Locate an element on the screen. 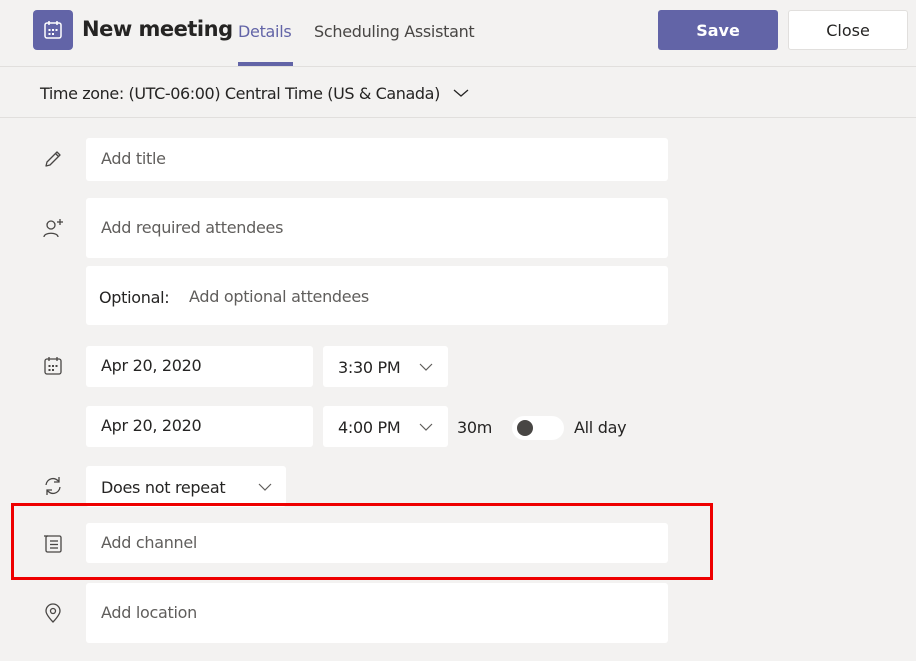 The width and height of the screenshot is (916, 661). tab-scheduling-assistant: Scheduling Assistant is located at coordinates (394, 31).